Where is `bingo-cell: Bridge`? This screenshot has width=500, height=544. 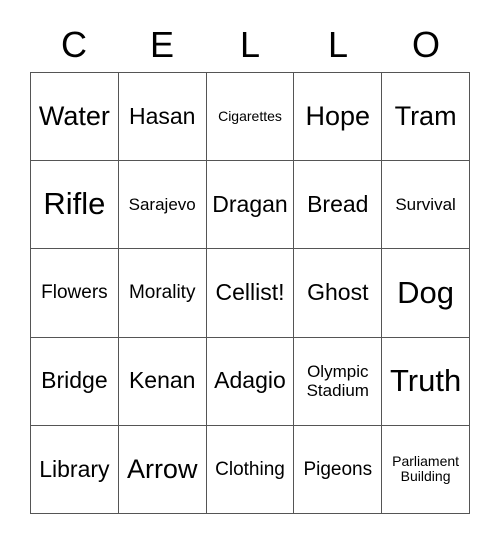 bingo-cell: Bridge is located at coordinates (75, 381).